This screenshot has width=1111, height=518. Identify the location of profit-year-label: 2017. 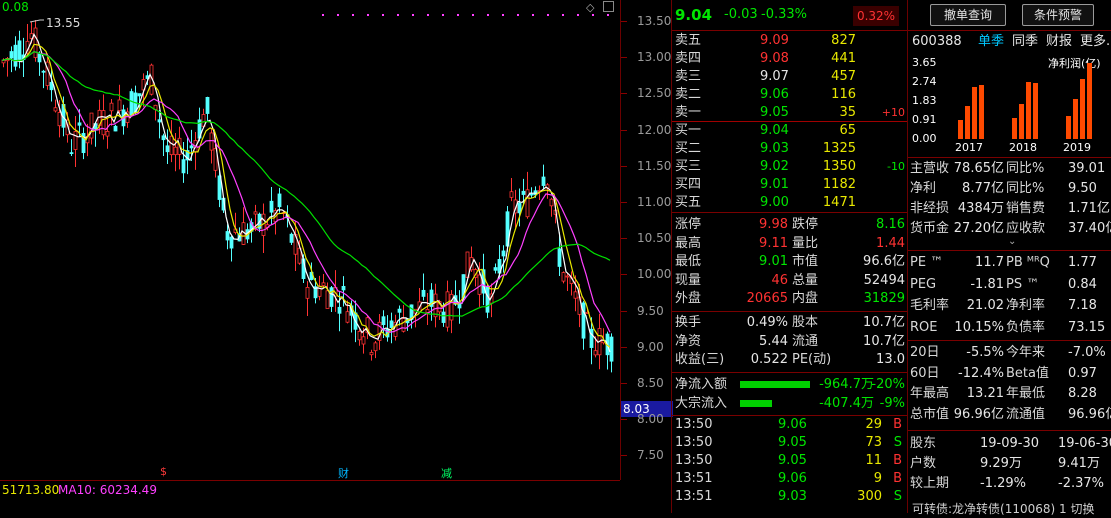
(969, 147).